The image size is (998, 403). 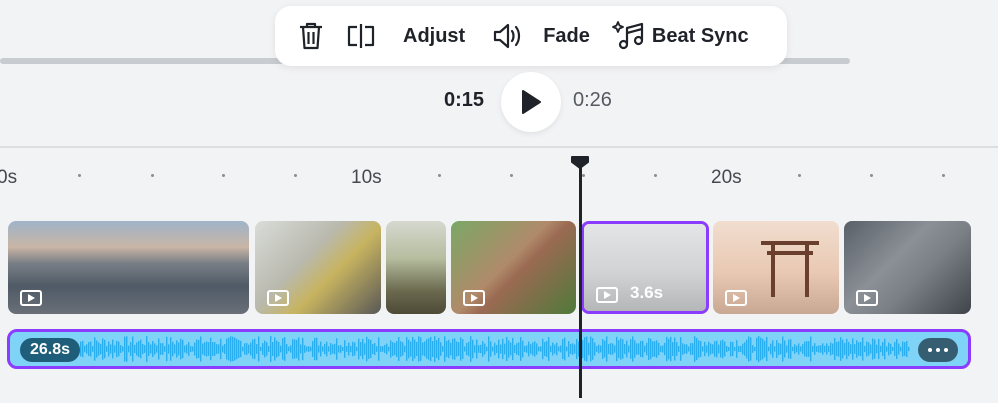 What do you see at coordinates (531, 102) in the screenshot?
I see `play-button` at bounding box center [531, 102].